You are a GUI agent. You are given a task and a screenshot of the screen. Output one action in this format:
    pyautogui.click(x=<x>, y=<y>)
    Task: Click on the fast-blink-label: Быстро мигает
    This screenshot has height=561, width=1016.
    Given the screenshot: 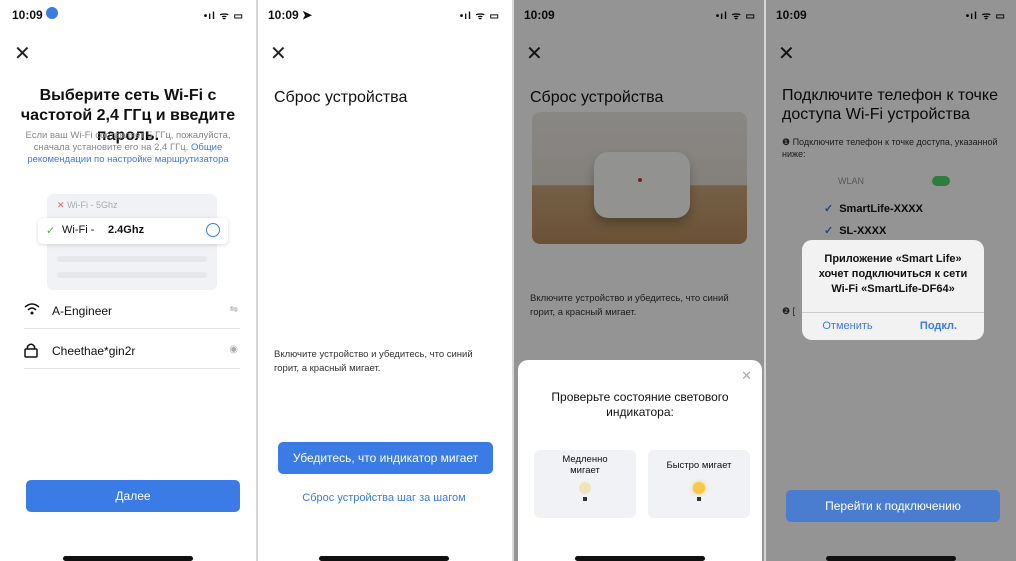 What is the action you would take?
    pyautogui.click(x=699, y=465)
    